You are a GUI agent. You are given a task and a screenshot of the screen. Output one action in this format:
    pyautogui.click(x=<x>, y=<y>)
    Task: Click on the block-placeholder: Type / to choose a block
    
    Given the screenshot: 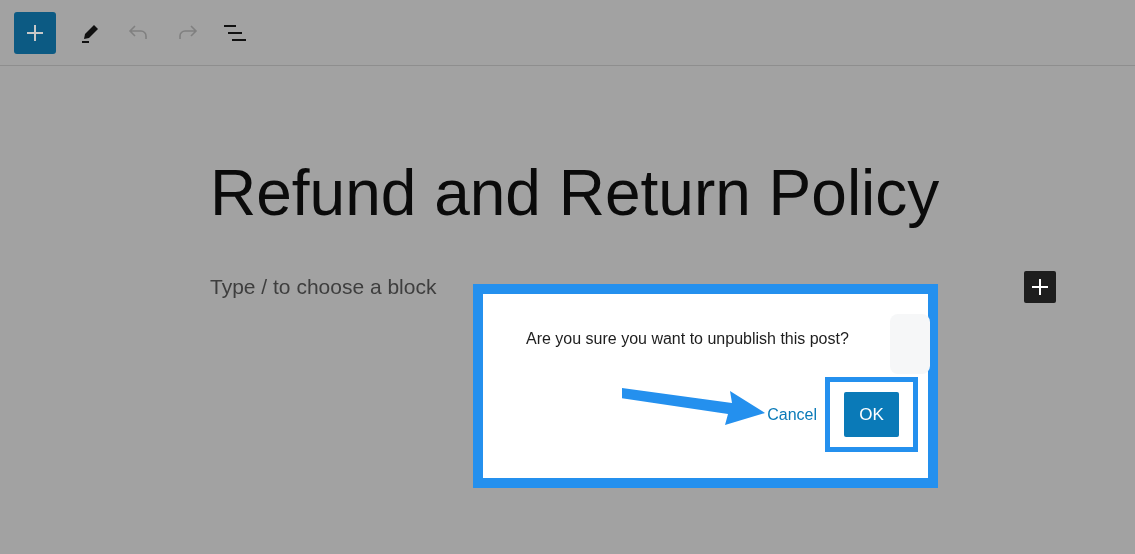 What is the action you would take?
    pyautogui.click(x=323, y=287)
    